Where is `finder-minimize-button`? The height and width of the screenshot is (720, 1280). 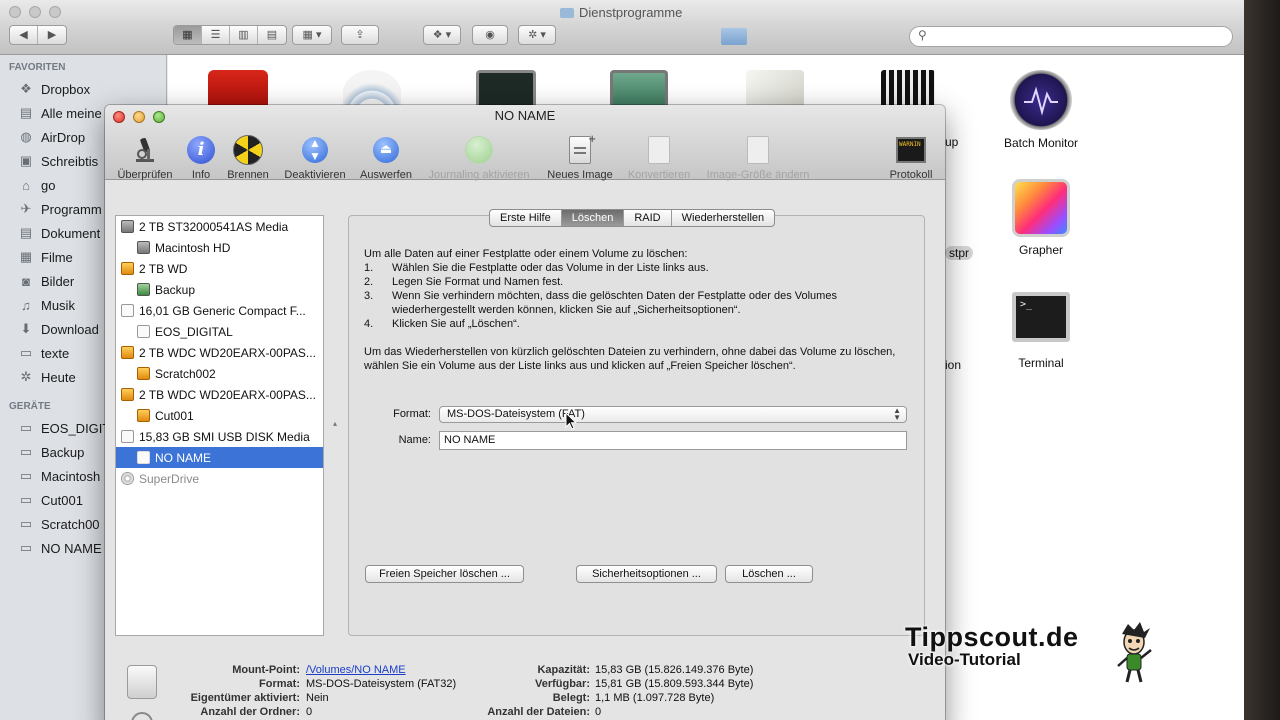
finder-minimize-button is located at coordinates (35, 12).